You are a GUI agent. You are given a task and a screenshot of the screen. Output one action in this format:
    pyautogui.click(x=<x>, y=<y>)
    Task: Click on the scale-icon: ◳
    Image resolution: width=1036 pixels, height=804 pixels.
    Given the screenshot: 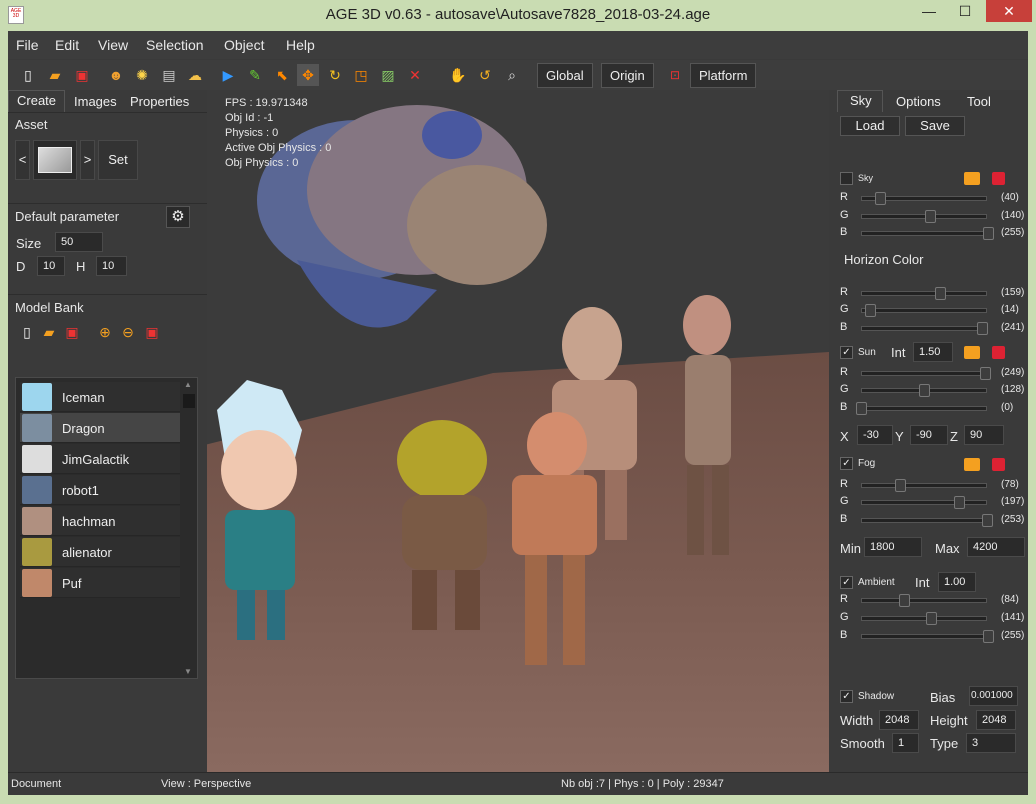 What is the action you would take?
    pyautogui.click(x=361, y=75)
    